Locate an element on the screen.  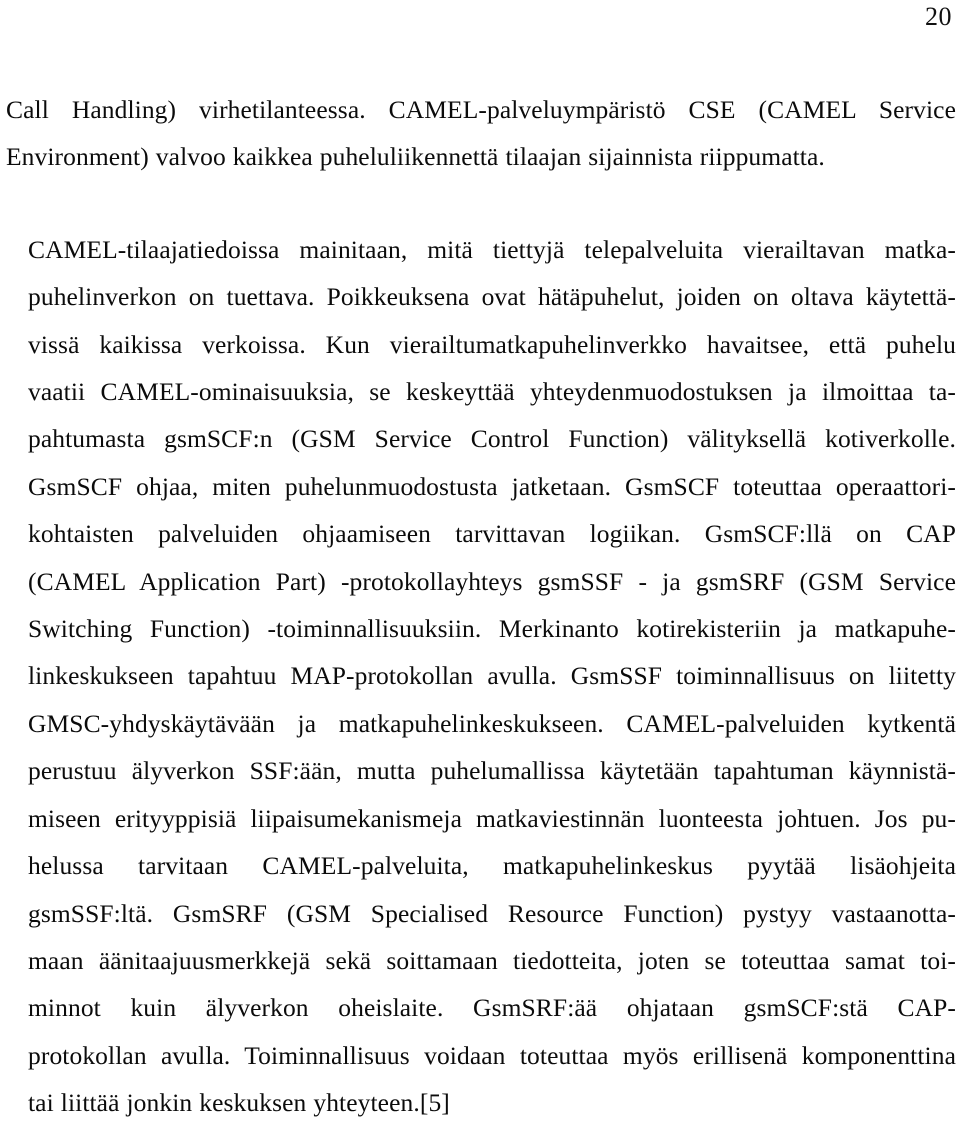
page-number: 20 is located at coordinates (938, 16).